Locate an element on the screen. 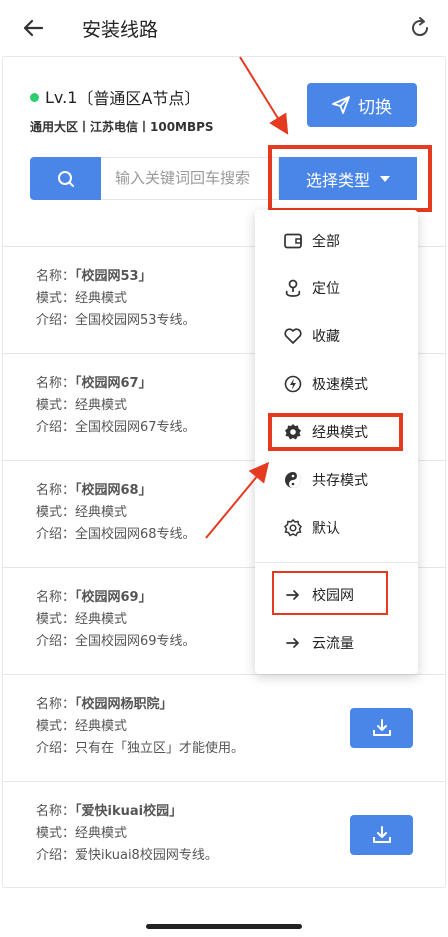 This screenshot has height=937, width=448. wallet-icon is located at coordinates (293, 241).